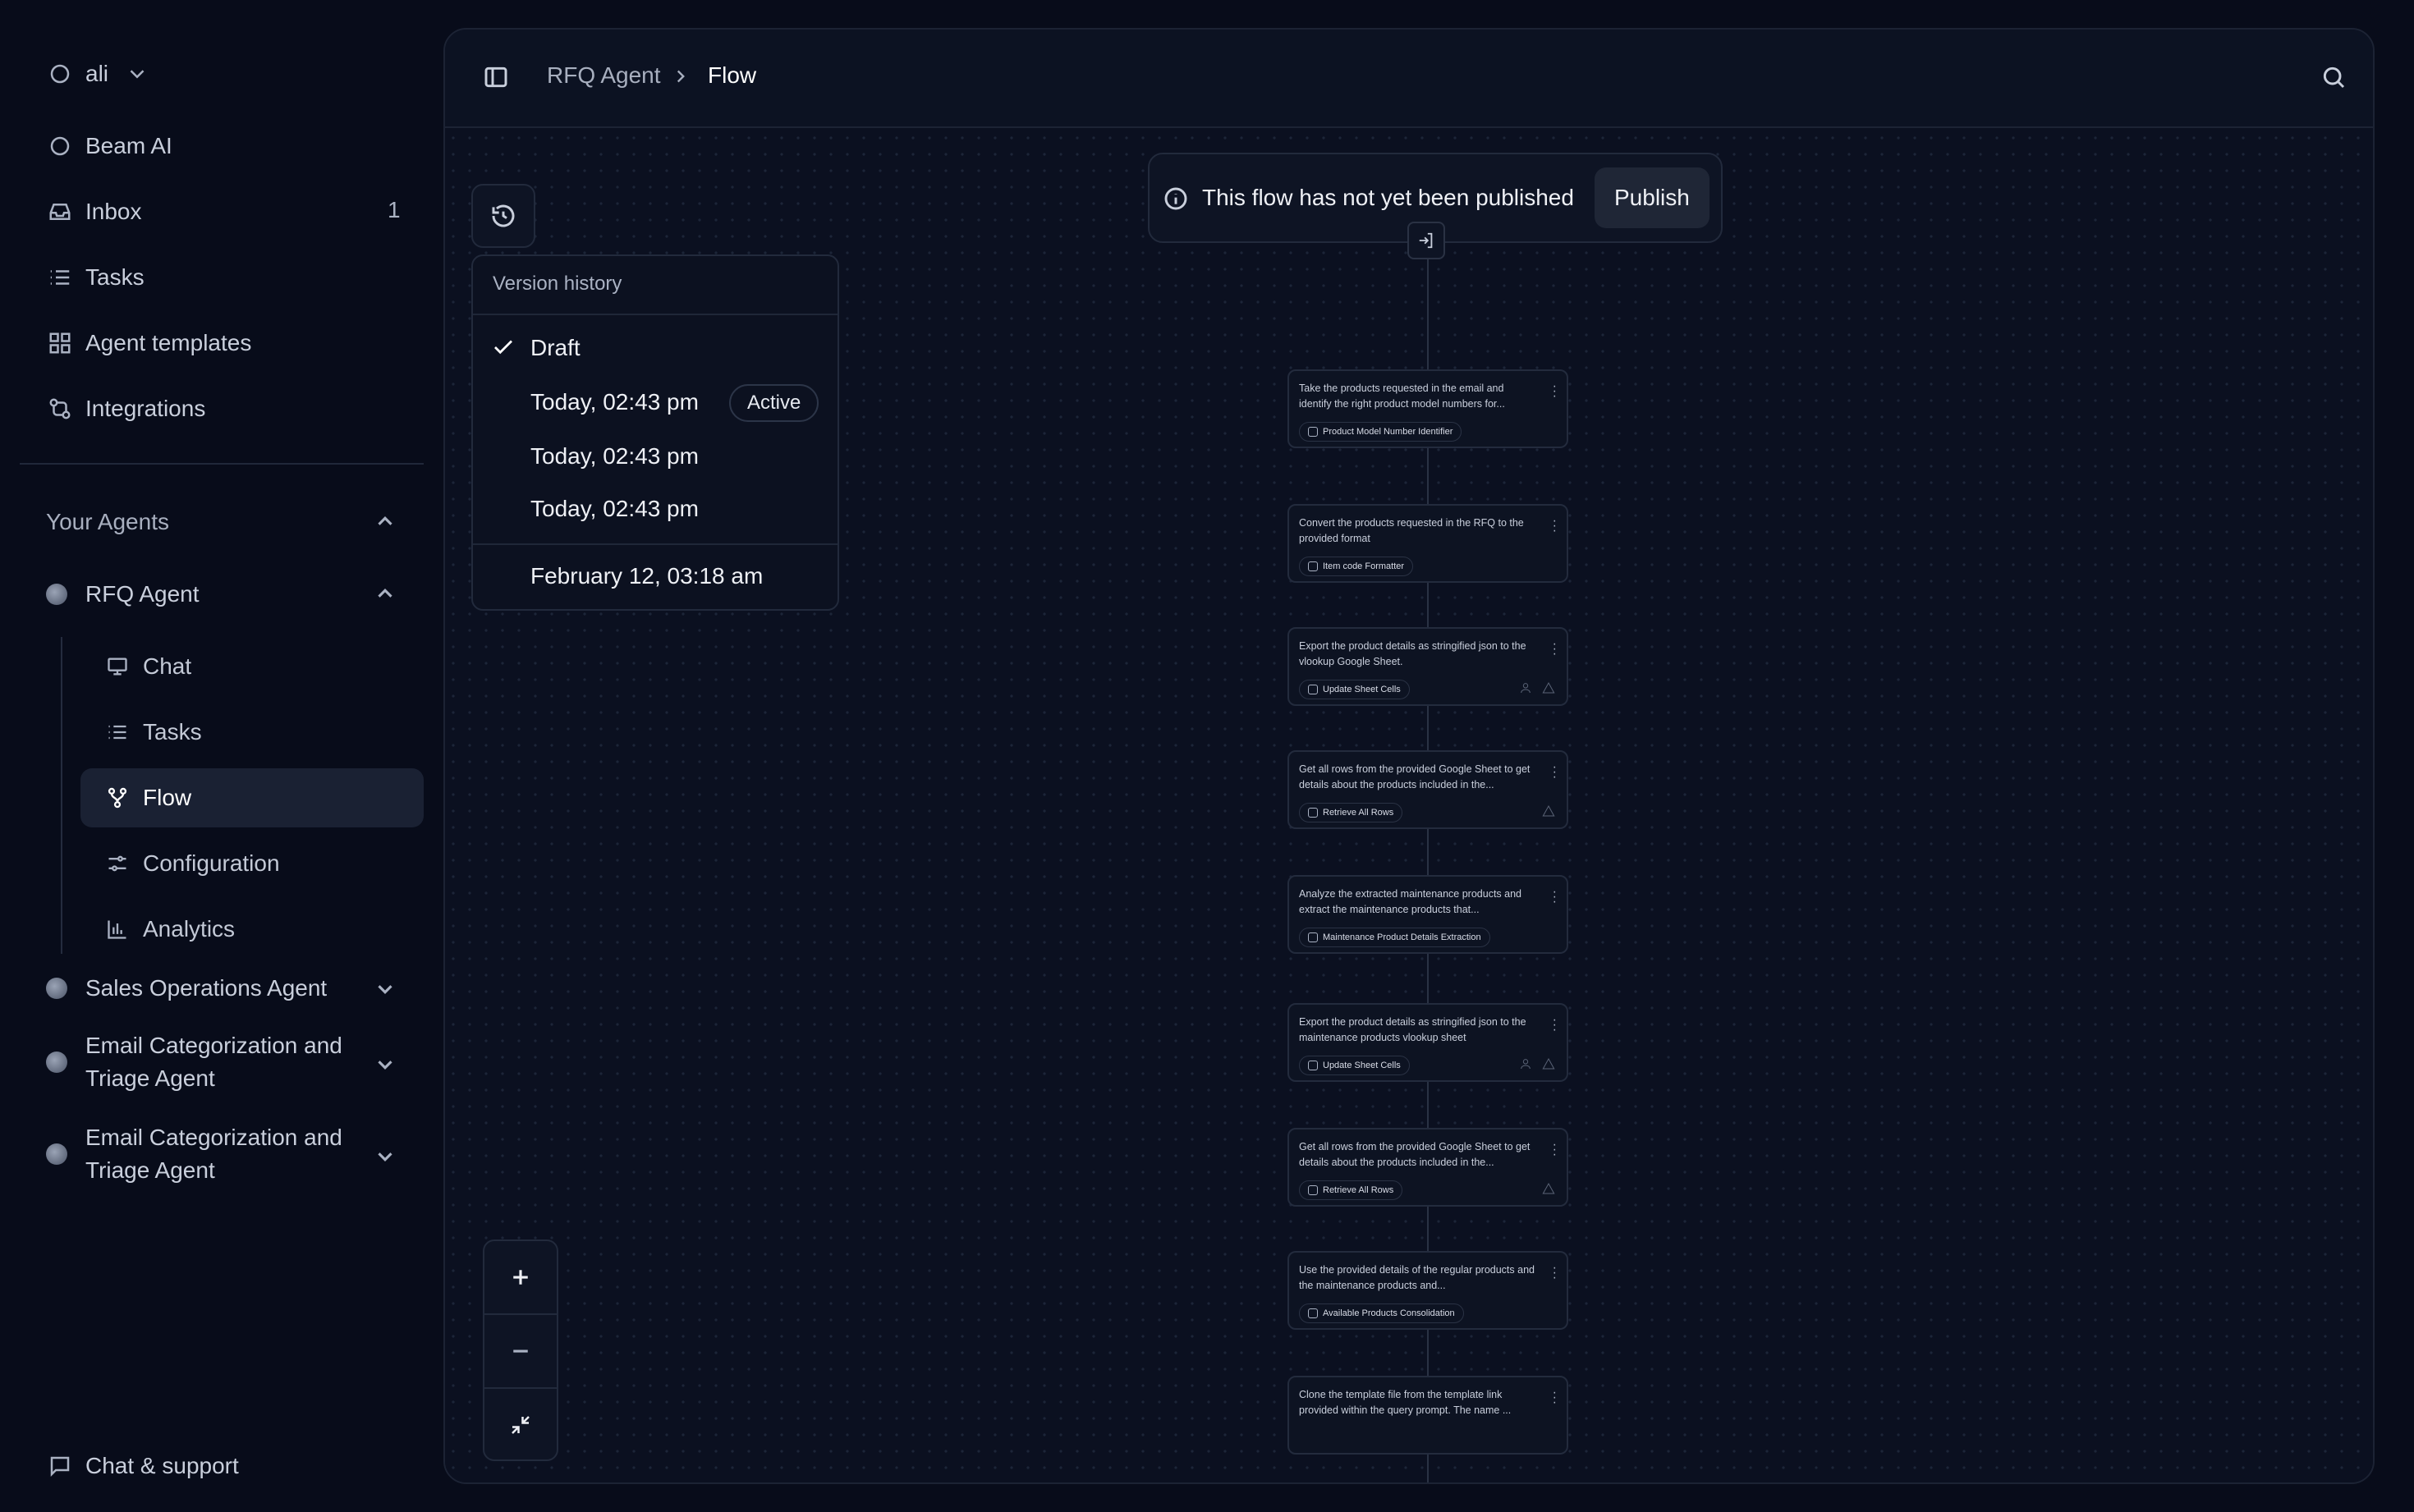 The height and width of the screenshot is (1512, 2414). Describe the element at coordinates (498, 79) in the screenshot. I see `sidebar-toggle-icon` at that location.